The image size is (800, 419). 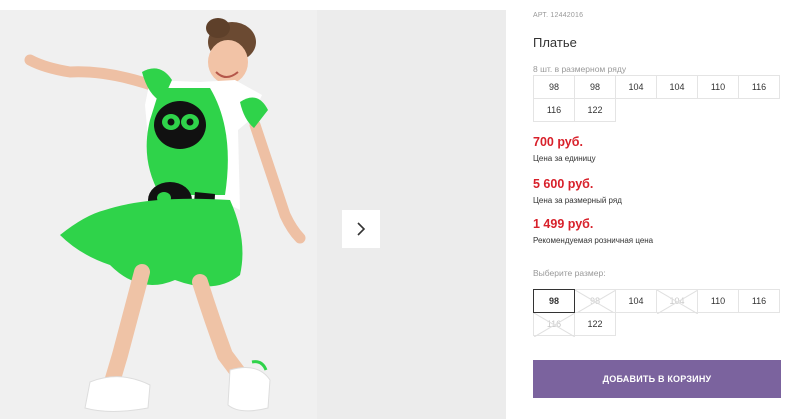 What do you see at coordinates (558, 15) in the screenshot?
I see `article-number: АРТ. 12442016` at bounding box center [558, 15].